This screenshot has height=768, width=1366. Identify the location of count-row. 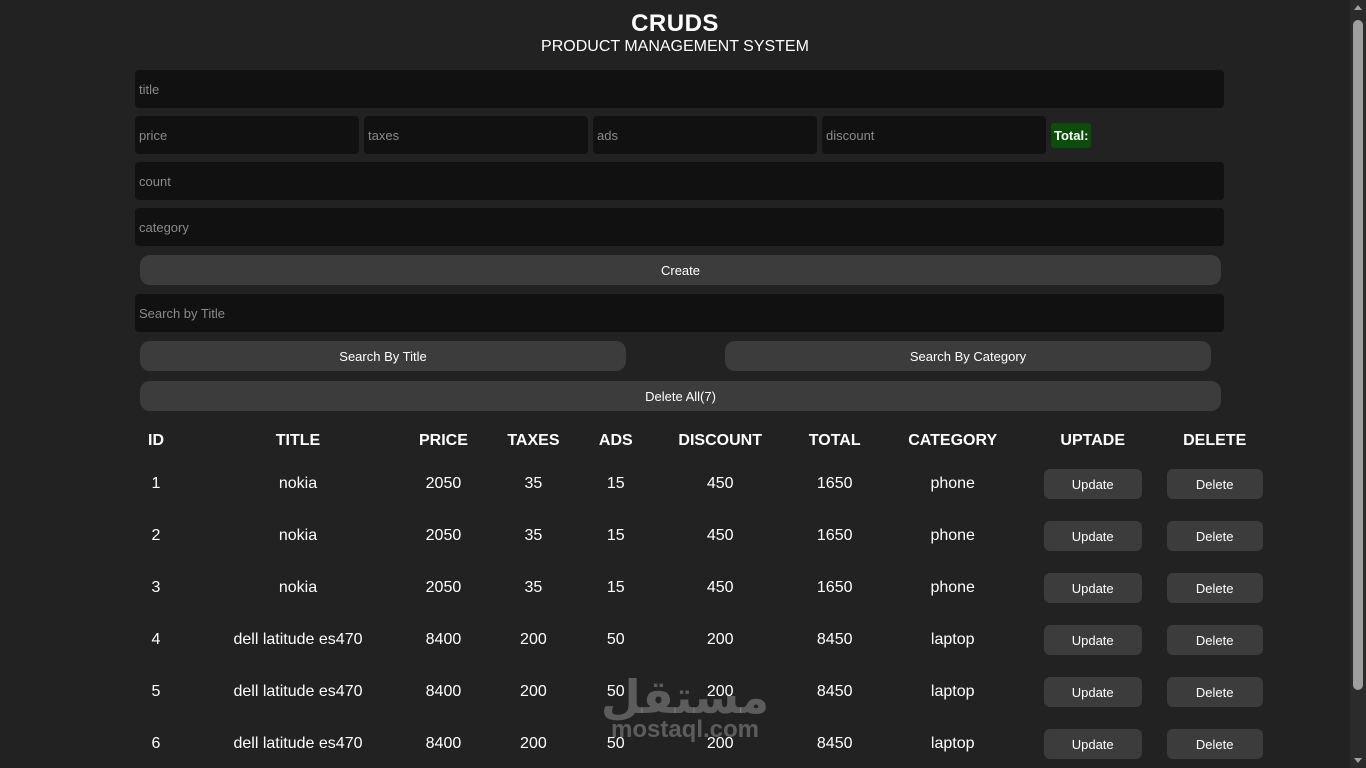
(679, 181).